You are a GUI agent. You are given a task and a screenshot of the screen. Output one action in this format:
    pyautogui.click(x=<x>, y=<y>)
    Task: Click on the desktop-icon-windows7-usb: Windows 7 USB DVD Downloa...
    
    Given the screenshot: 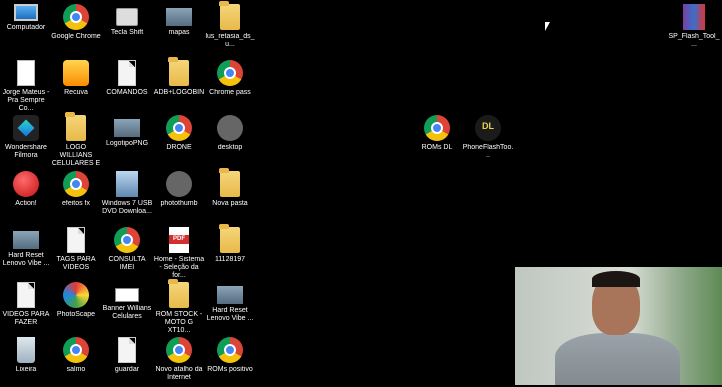 What is the action you would take?
    pyautogui.click(x=127, y=193)
    